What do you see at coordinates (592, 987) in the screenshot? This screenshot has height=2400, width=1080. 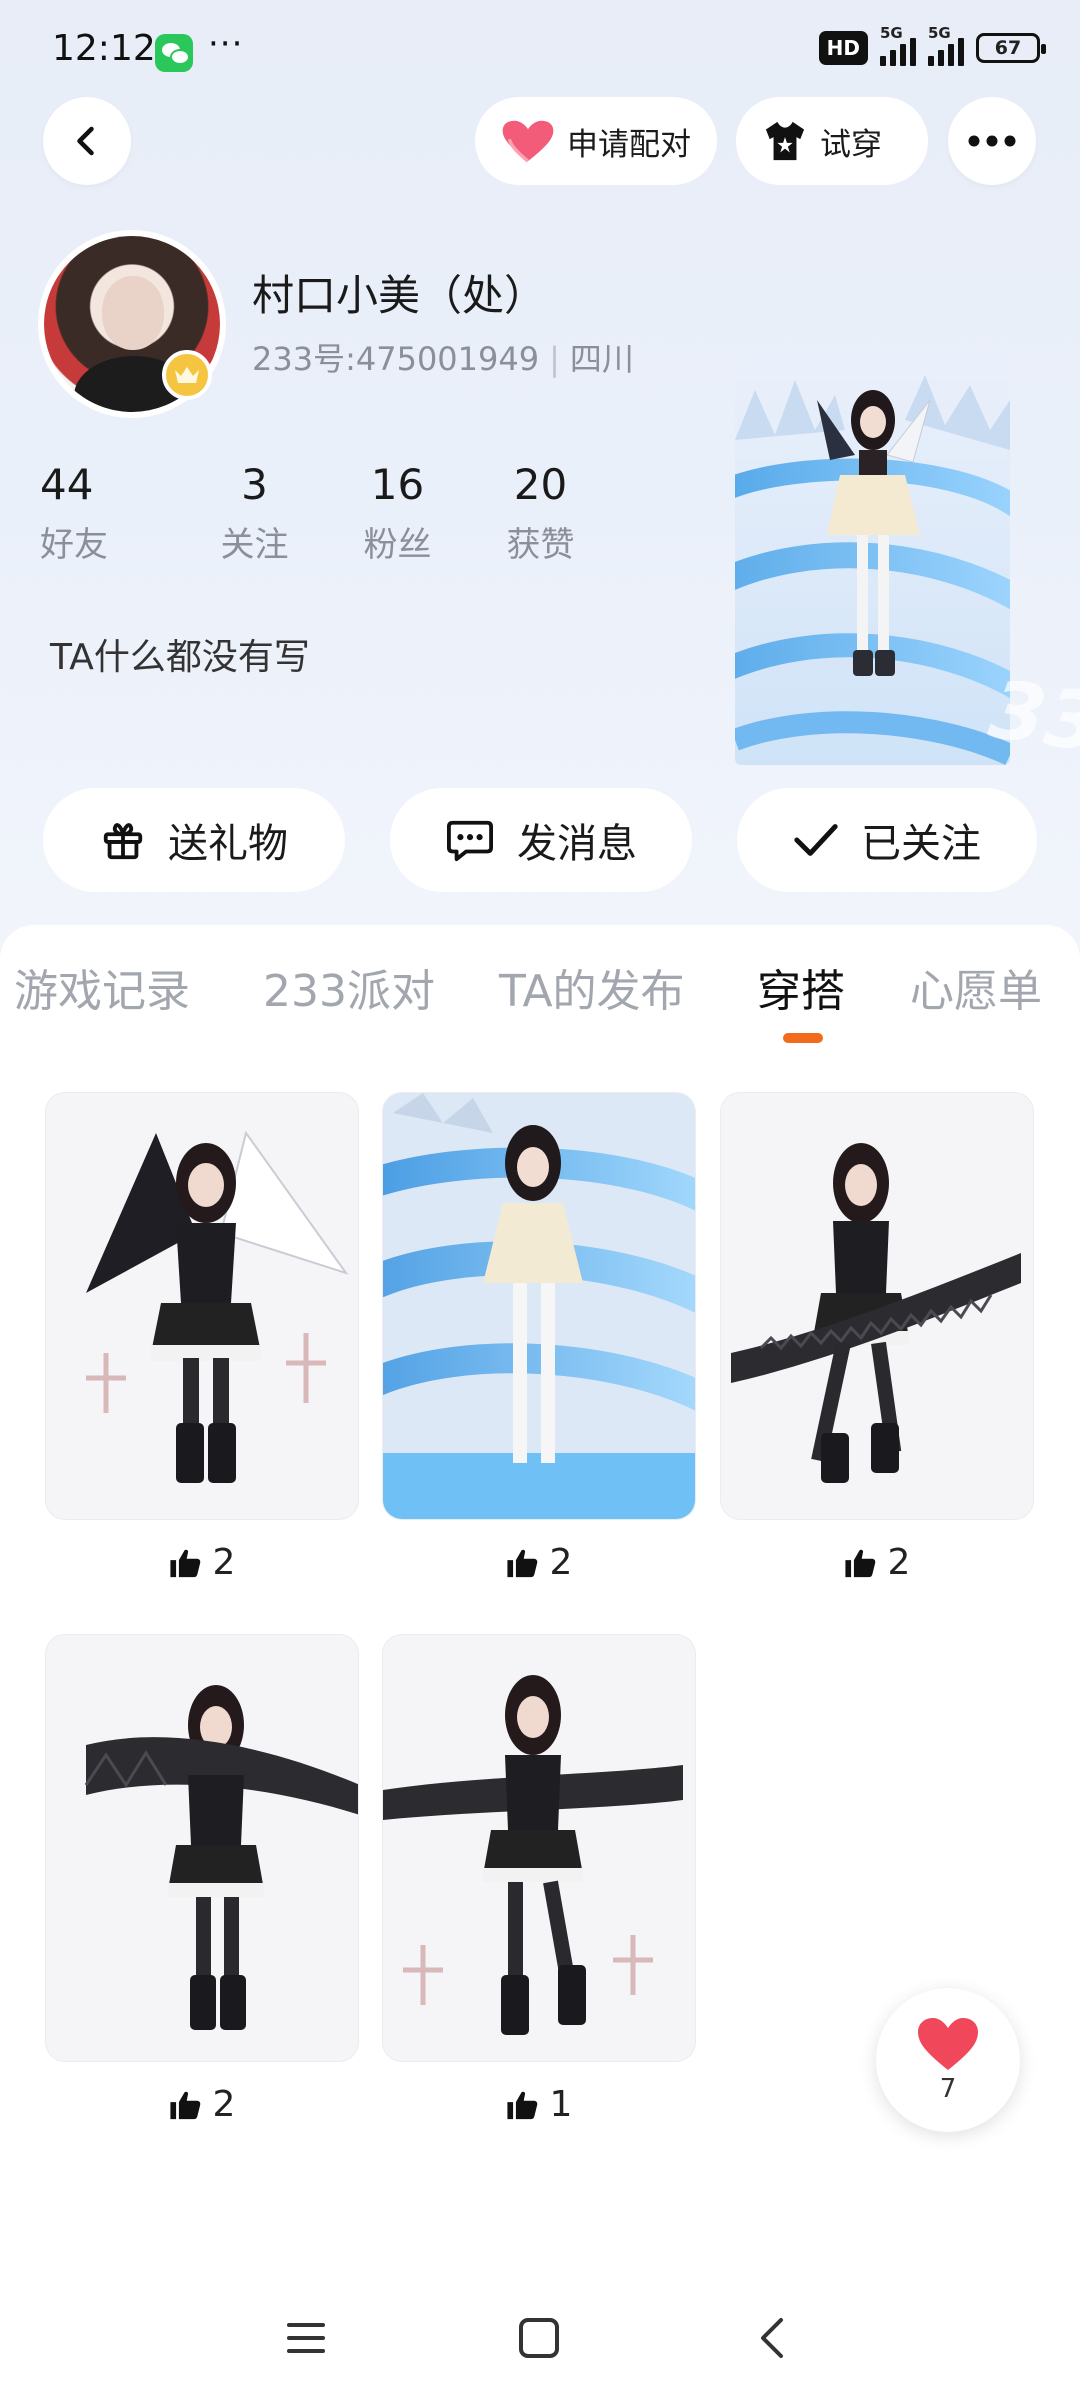 I see `tab-posts: TA的发布` at bounding box center [592, 987].